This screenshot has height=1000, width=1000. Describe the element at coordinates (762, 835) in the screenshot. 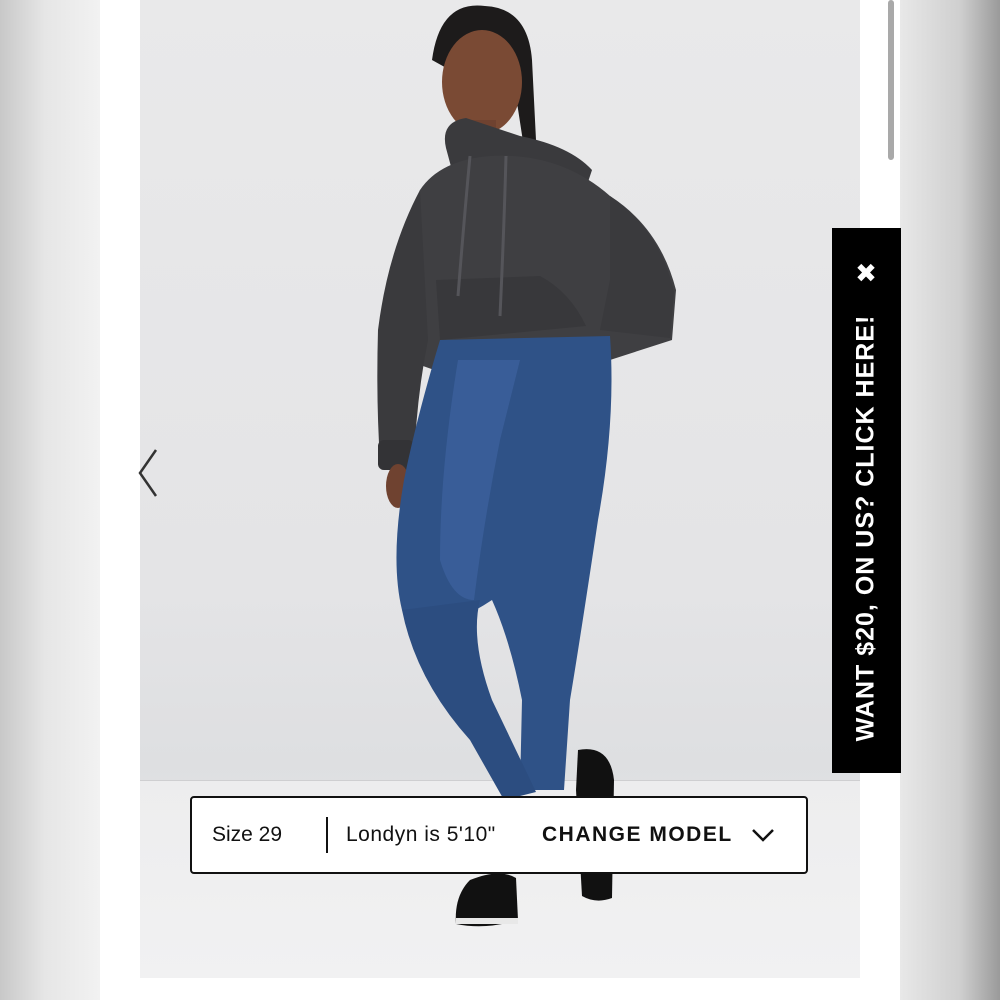

I see `chevron-down-icon` at that location.